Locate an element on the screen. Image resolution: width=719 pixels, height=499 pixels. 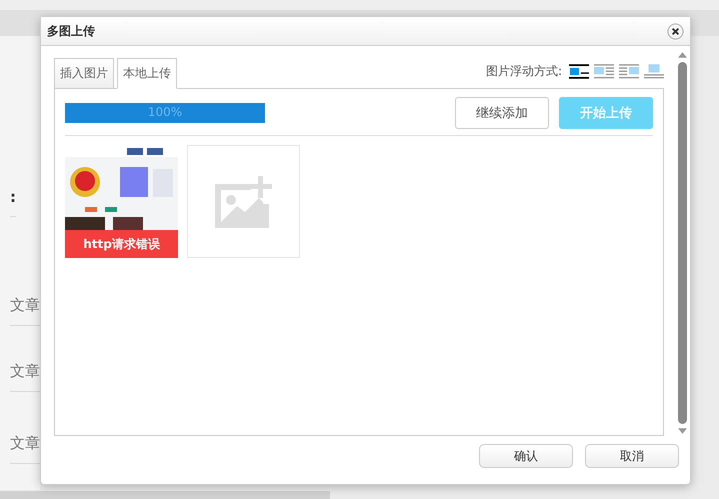
close-icon is located at coordinates (675, 31).